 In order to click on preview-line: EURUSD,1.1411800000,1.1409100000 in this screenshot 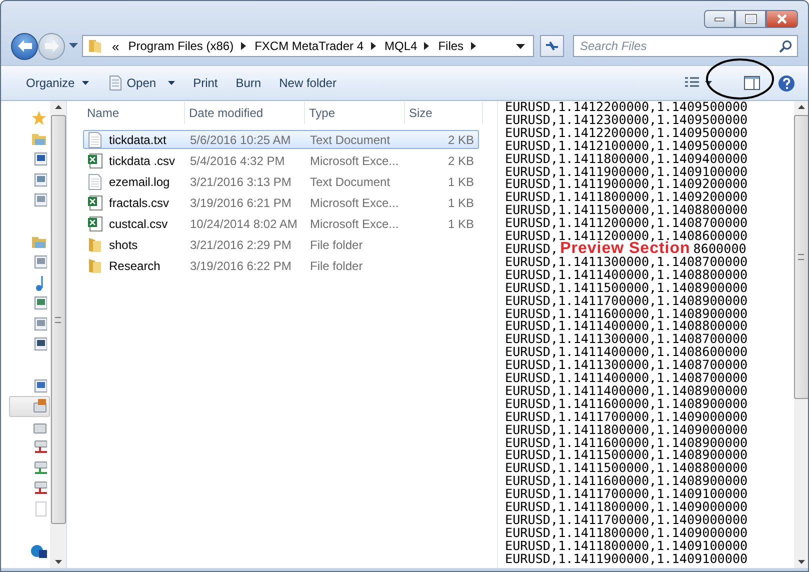, I will do `click(627, 546)`.